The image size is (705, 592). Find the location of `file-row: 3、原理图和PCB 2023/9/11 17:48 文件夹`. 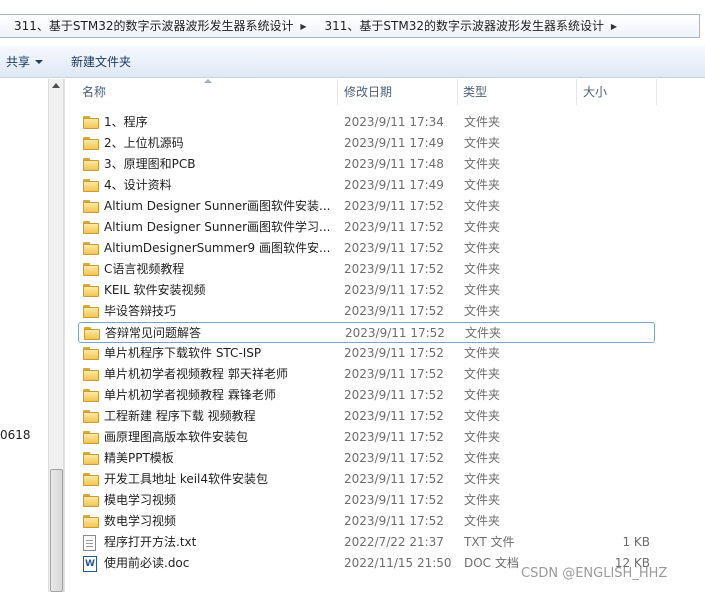

file-row: 3、原理图和PCB 2023/9/11 17:48 文件夹 is located at coordinates (366, 164).